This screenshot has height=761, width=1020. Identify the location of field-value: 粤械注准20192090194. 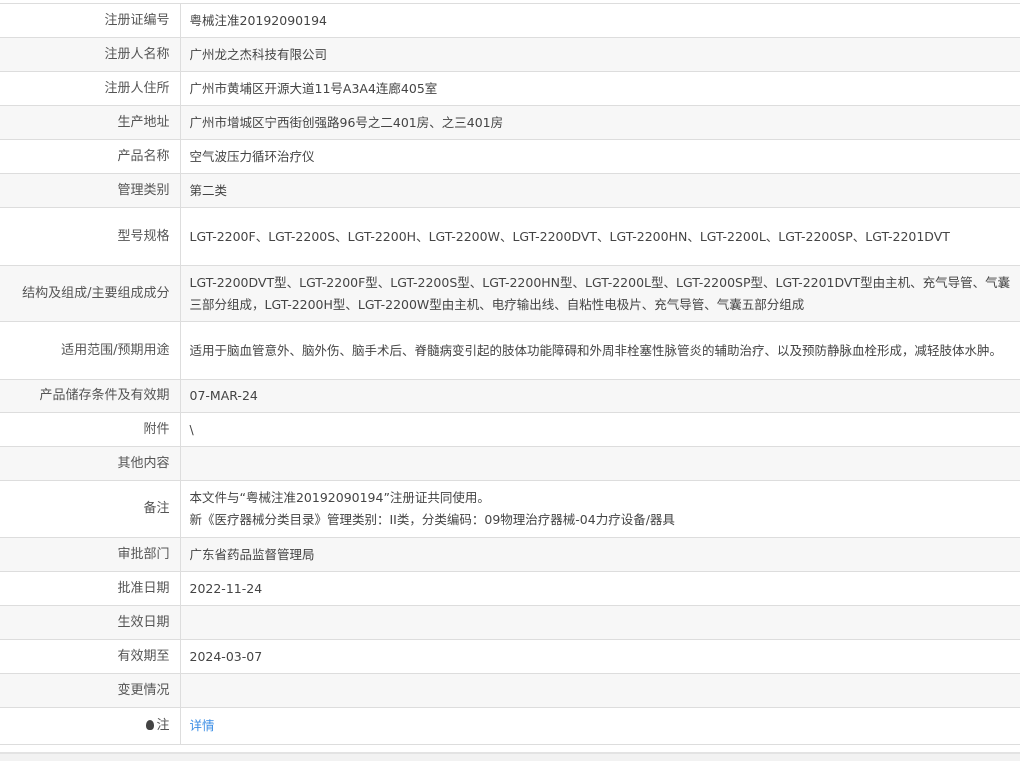
(258, 20).